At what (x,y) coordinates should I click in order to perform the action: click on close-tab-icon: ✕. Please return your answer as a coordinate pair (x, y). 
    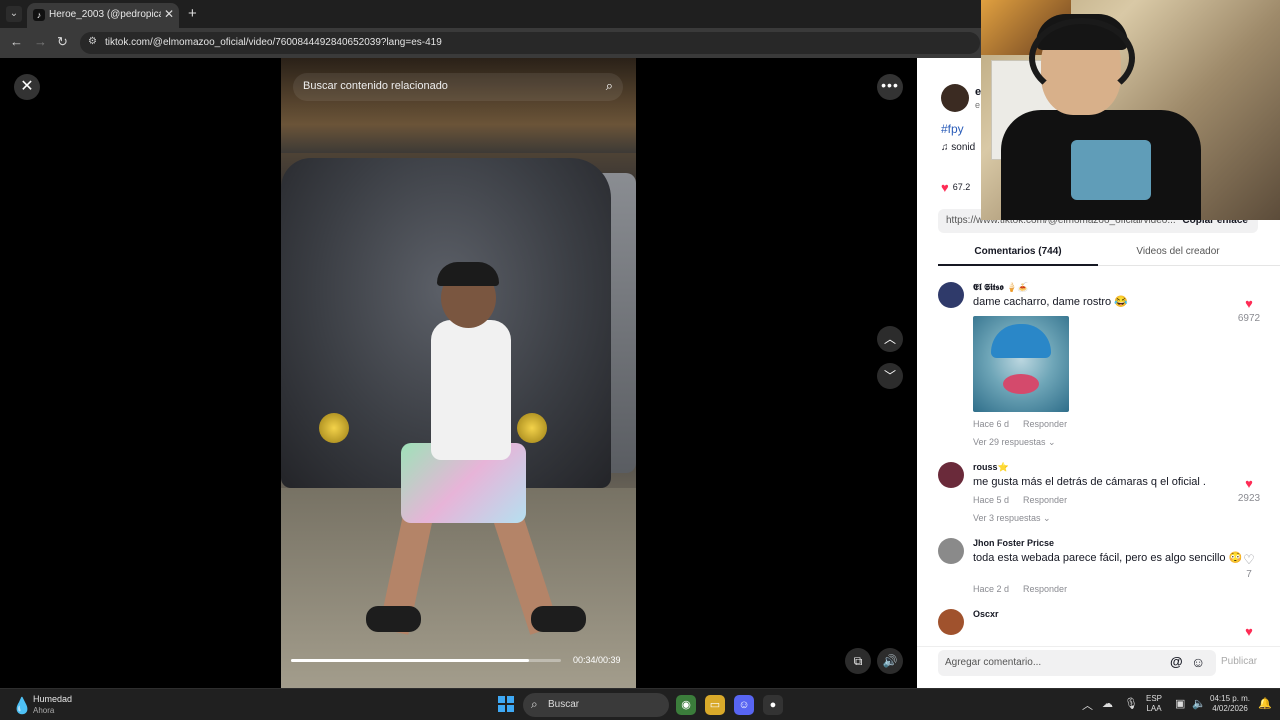
    Looking at the image, I should click on (169, 14).